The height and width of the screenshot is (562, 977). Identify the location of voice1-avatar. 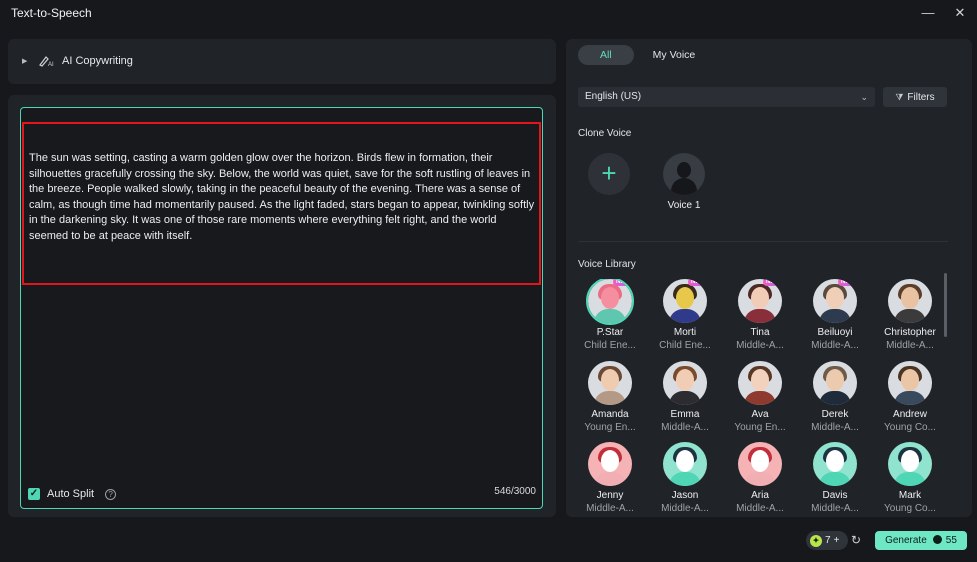
(684, 174).